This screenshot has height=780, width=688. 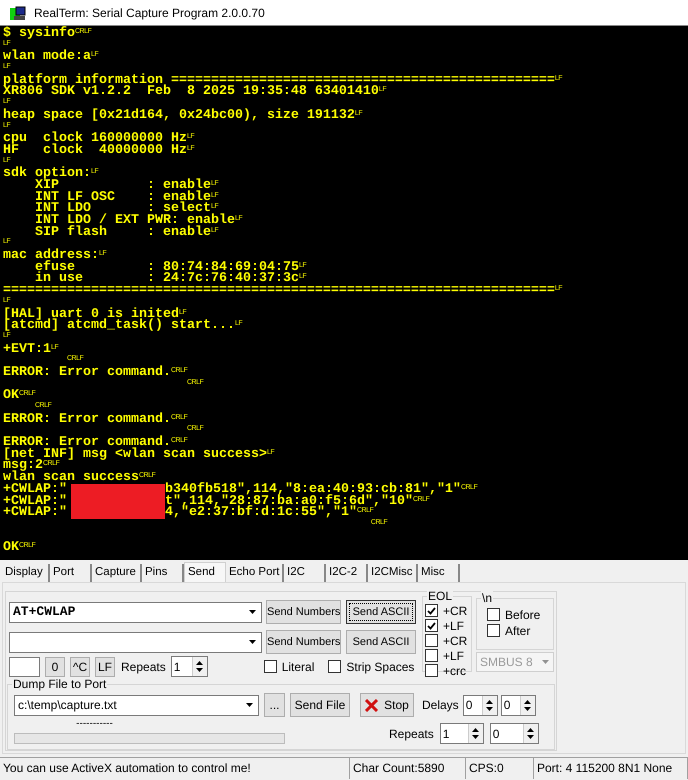 What do you see at coordinates (18, 12) in the screenshot?
I see `computer-icon` at bounding box center [18, 12].